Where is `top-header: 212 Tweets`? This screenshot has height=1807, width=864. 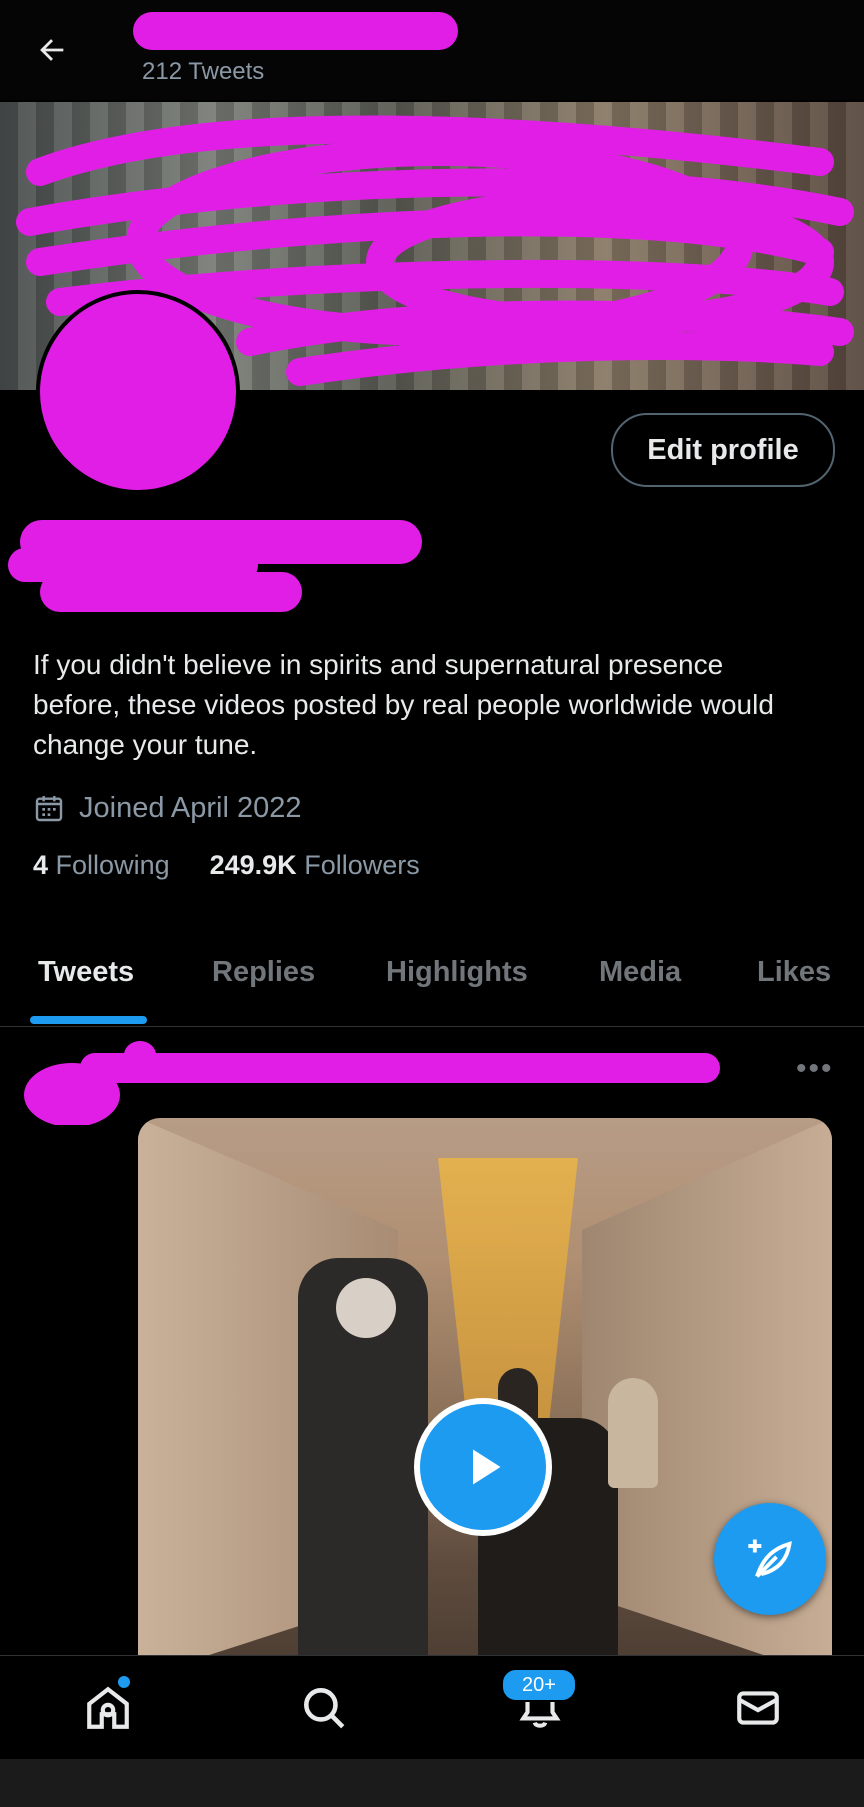
top-header: 212 Tweets is located at coordinates (432, 50).